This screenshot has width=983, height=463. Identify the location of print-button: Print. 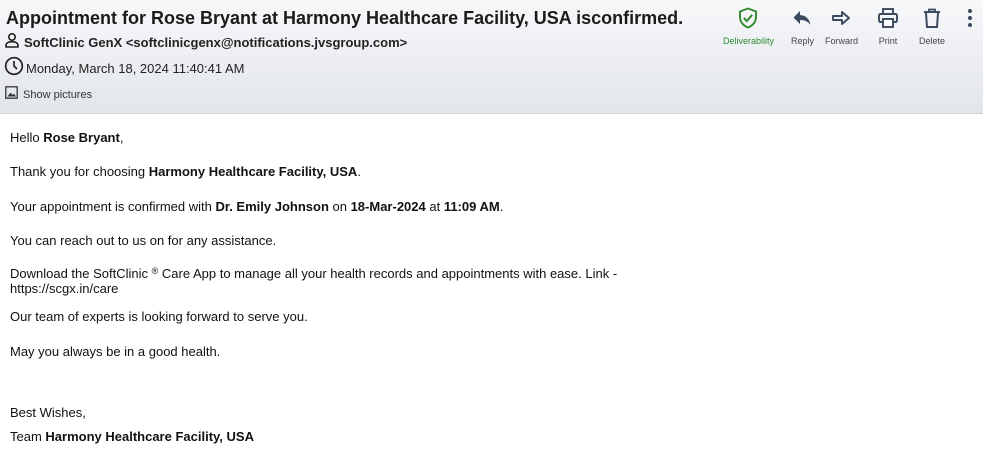
(888, 26).